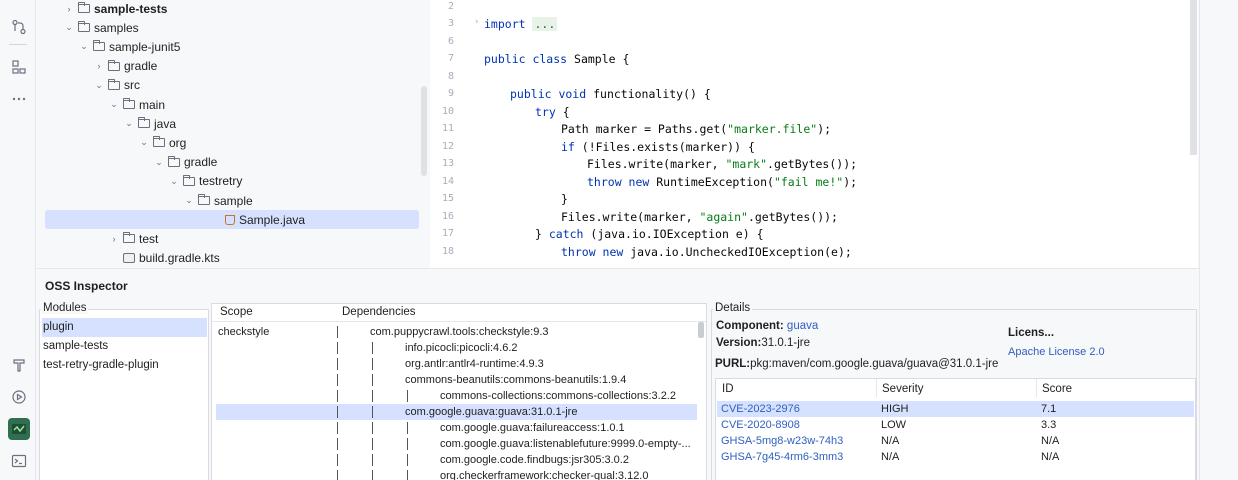  What do you see at coordinates (136, 104) in the screenshot?
I see `tree-item: ⌄ main` at bounding box center [136, 104].